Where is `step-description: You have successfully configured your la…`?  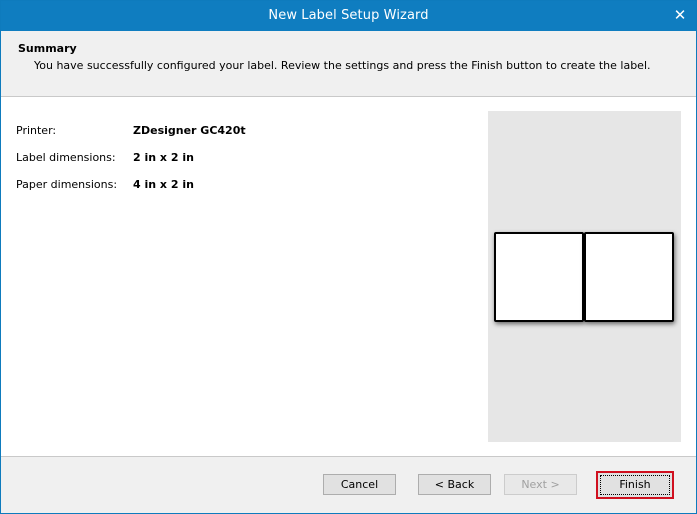 step-description: You have successfully configured your la… is located at coordinates (342, 65).